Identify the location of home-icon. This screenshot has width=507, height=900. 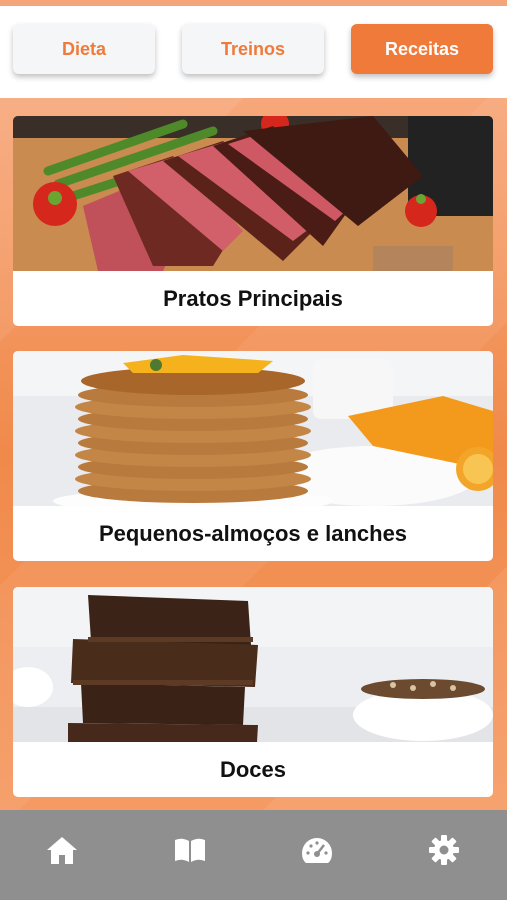
(62, 850).